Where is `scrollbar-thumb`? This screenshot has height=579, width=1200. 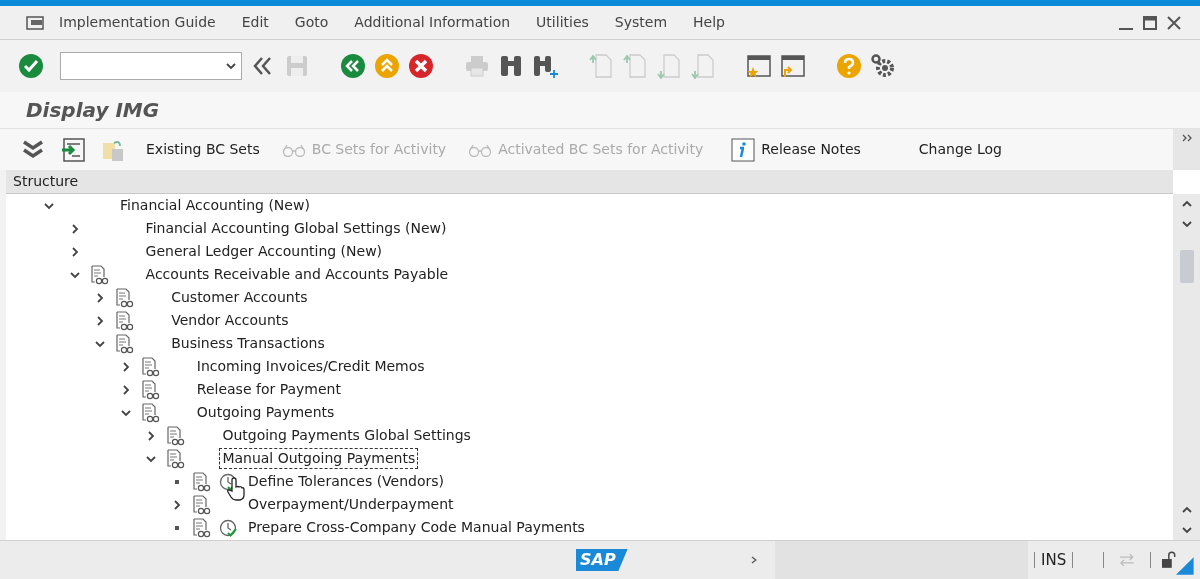
scrollbar-thumb is located at coordinates (1186, 266).